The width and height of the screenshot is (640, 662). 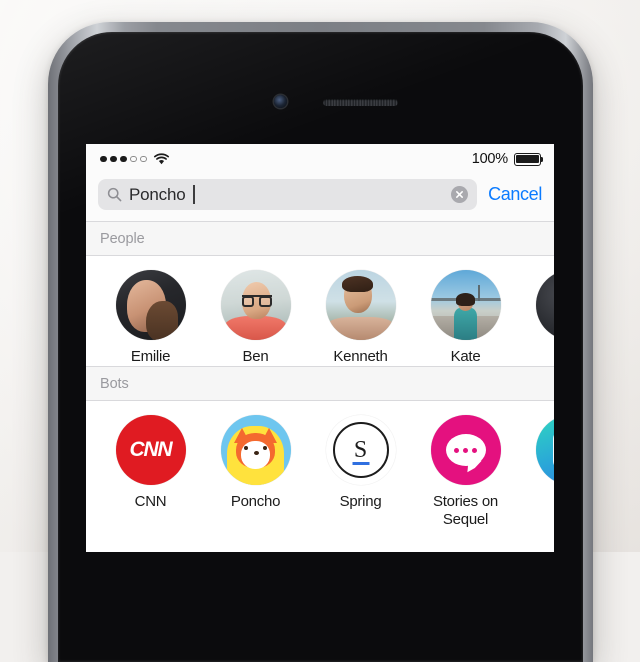 I want to click on sequel-logo-icon, so click(x=465, y=450).